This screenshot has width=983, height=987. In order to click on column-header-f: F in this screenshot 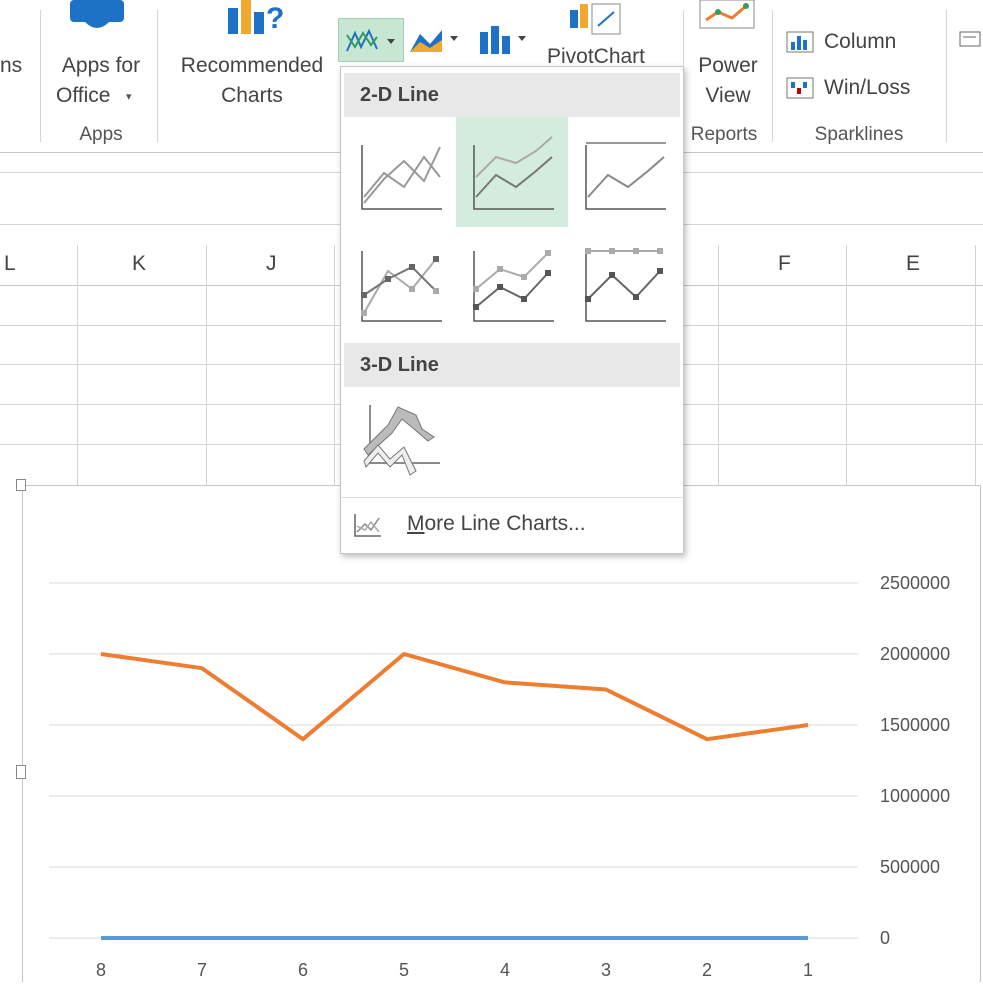, I will do `click(784, 264)`.